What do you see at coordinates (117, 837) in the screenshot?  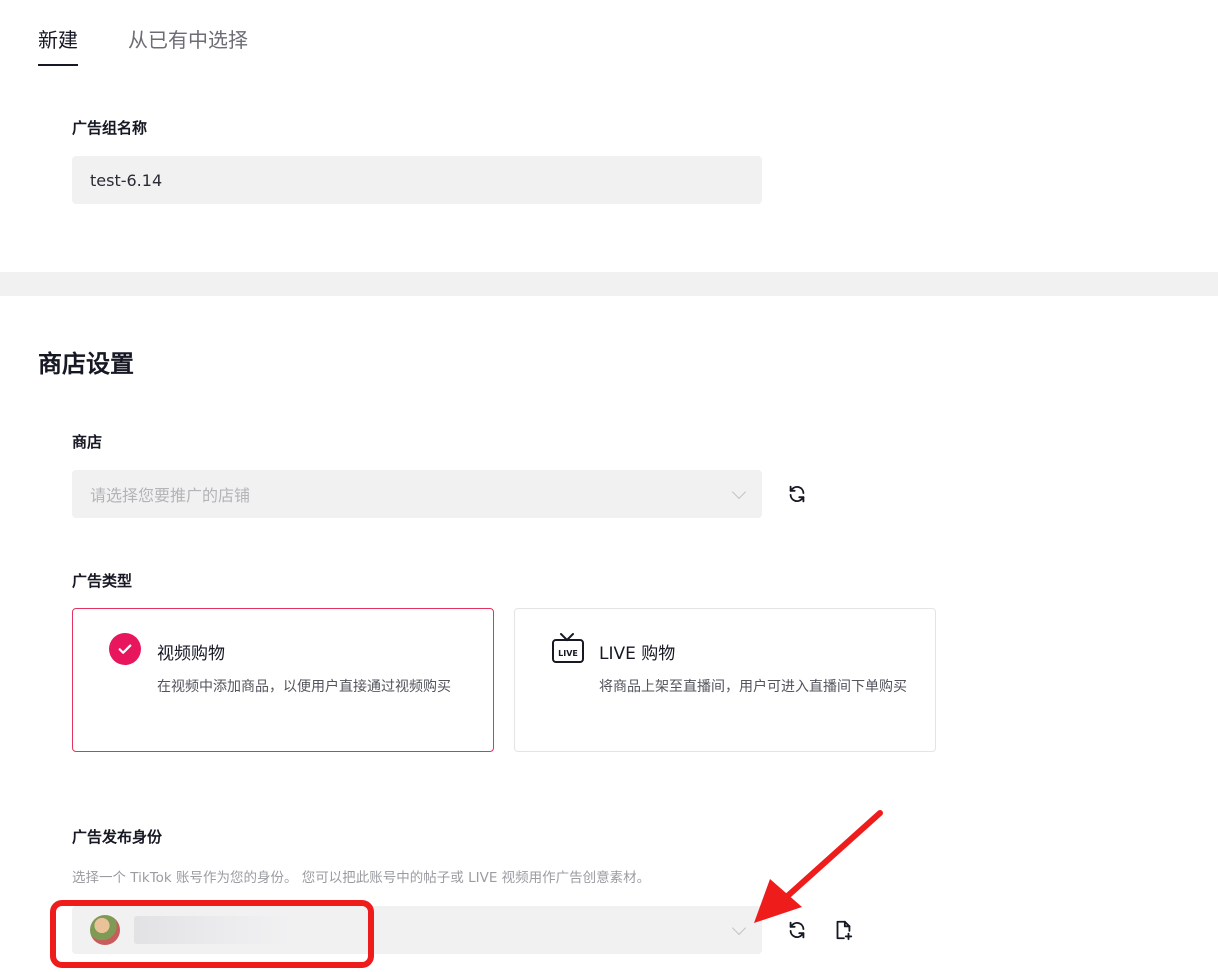 I see `identity-label: 广告发布身份` at bounding box center [117, 837].